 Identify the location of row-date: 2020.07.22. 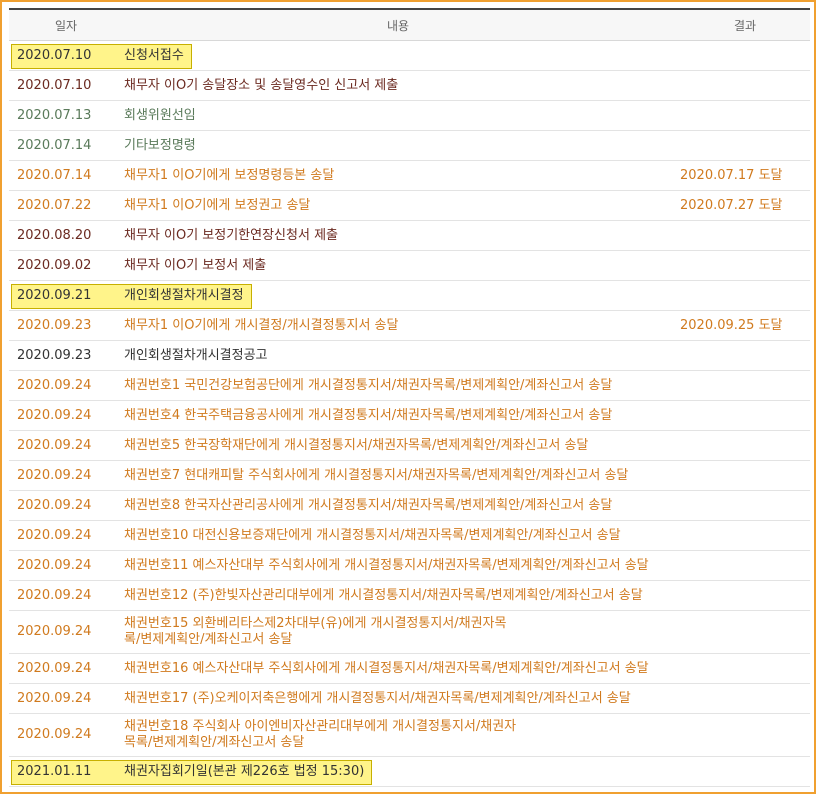
(62, 205).